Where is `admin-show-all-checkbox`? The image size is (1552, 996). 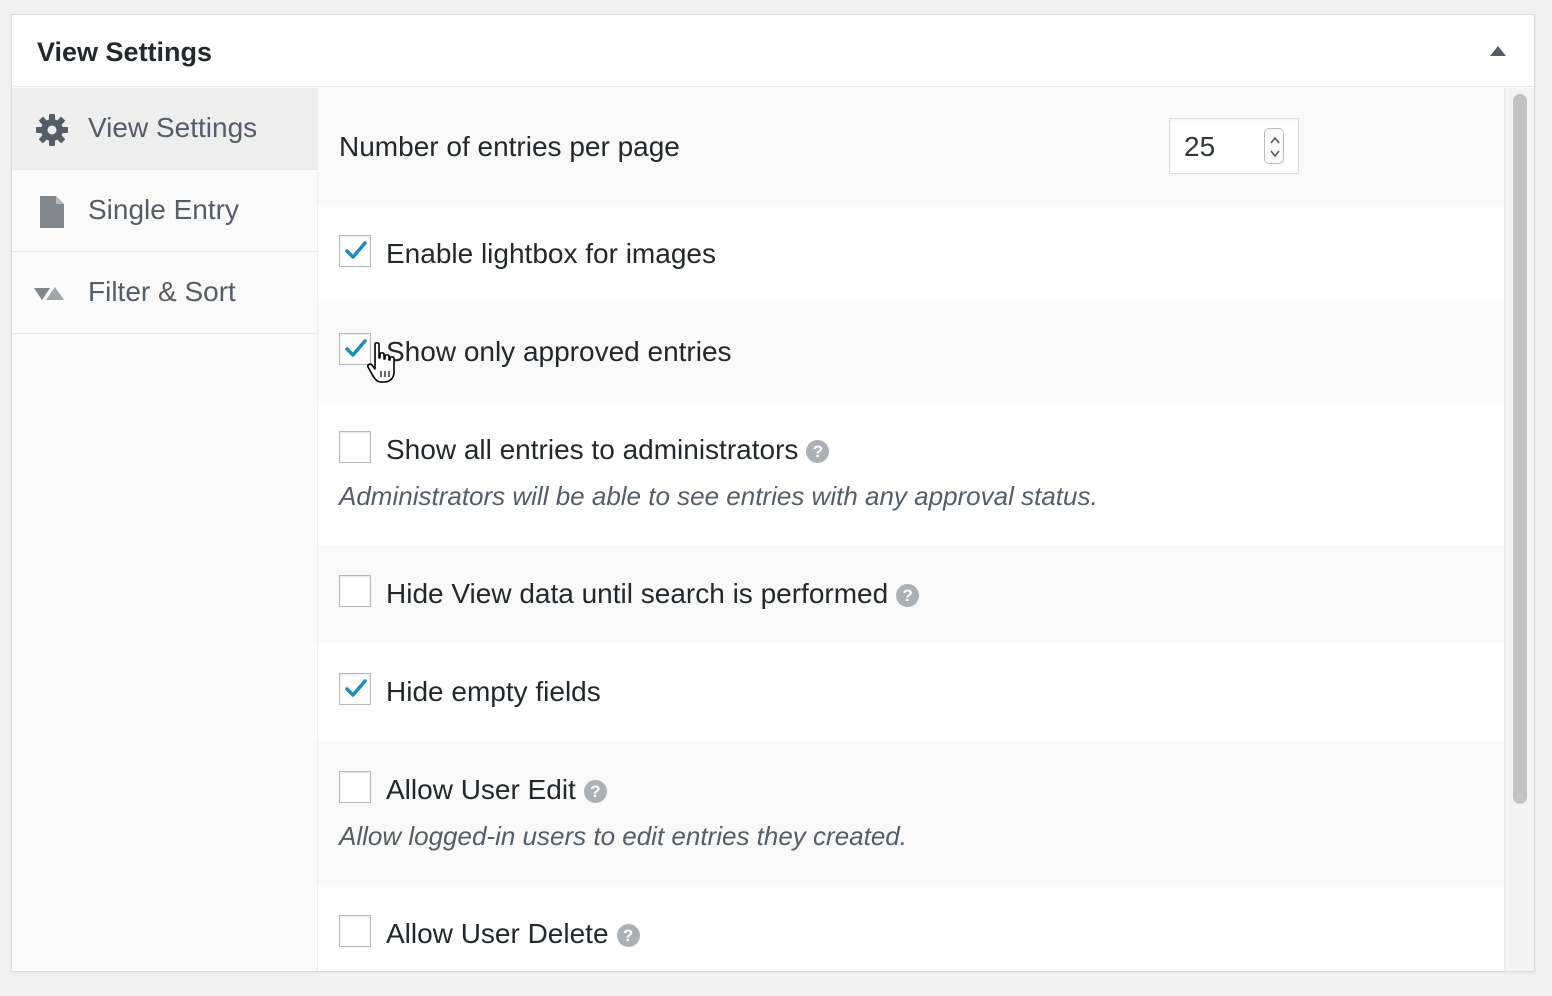 admin-show-all-checkbox is located at coordinates (355, 447).